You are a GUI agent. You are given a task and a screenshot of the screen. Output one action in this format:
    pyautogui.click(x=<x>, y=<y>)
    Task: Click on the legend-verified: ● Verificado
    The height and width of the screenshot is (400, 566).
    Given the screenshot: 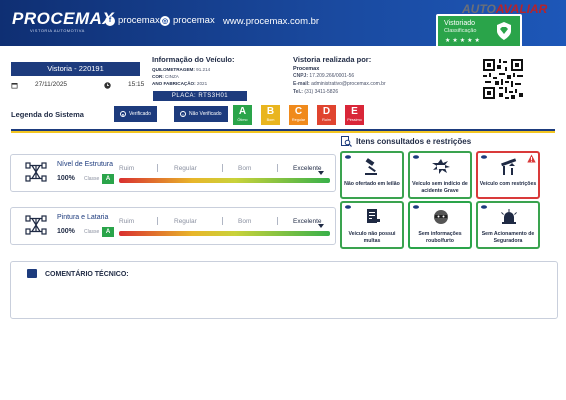 What is the action you would take?
    pyautogui.click(x=135, y=114)
    